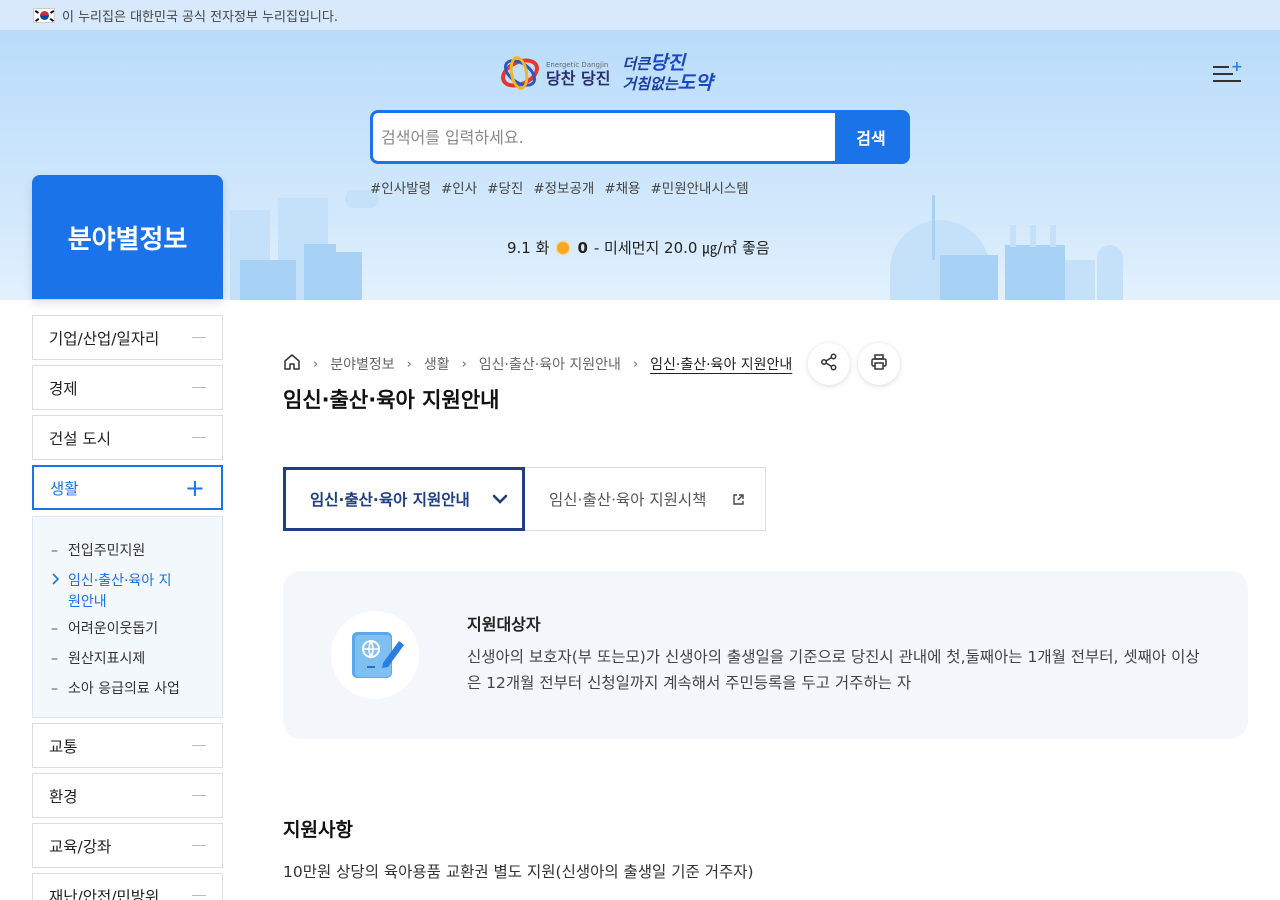 This screenshot has width=1280, height=900. Describe the element at coordinates (63, 746) in the screenshot. I see `sidebar-item-label: 교통` at that location.